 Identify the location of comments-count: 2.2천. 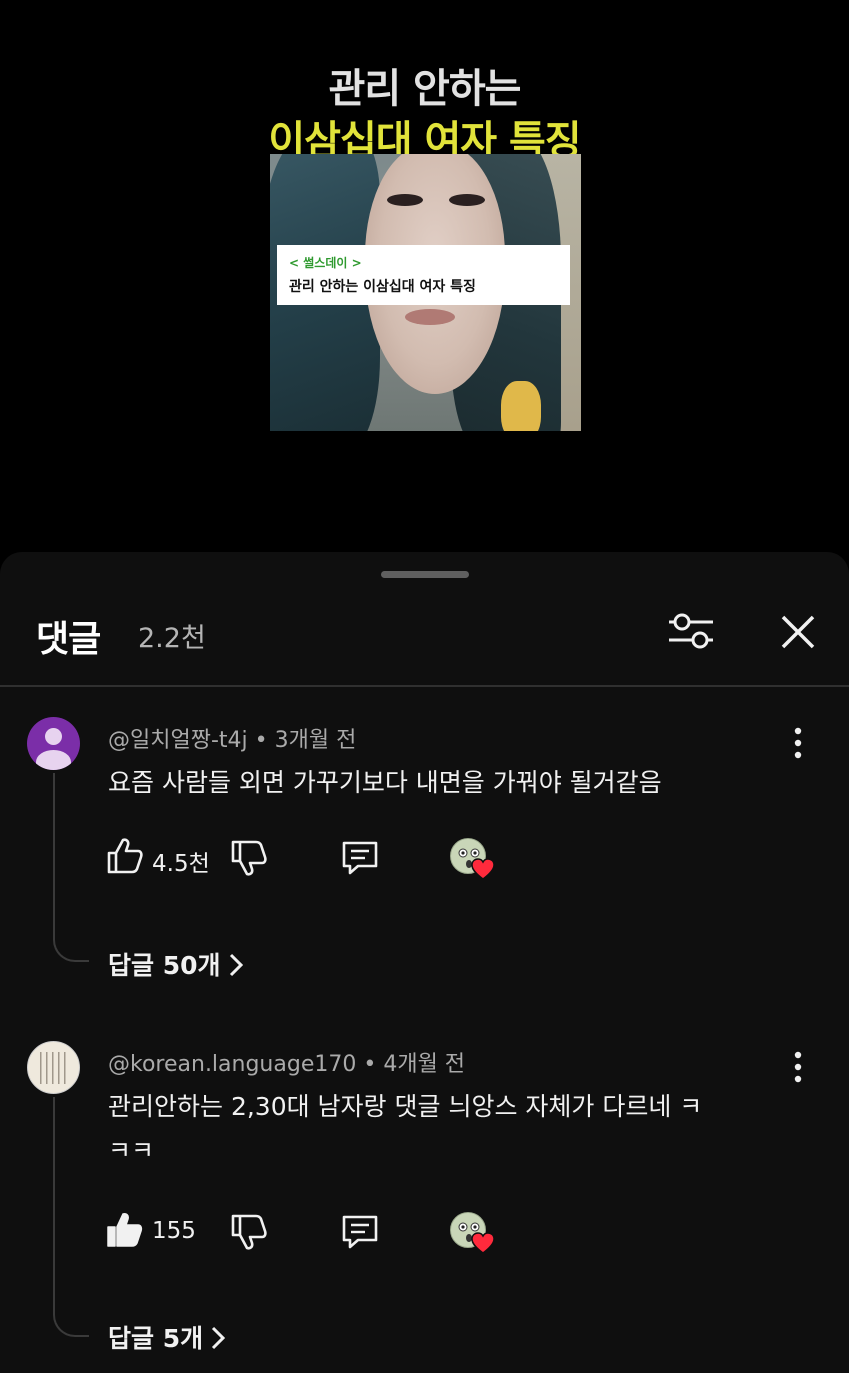
(172, 638).